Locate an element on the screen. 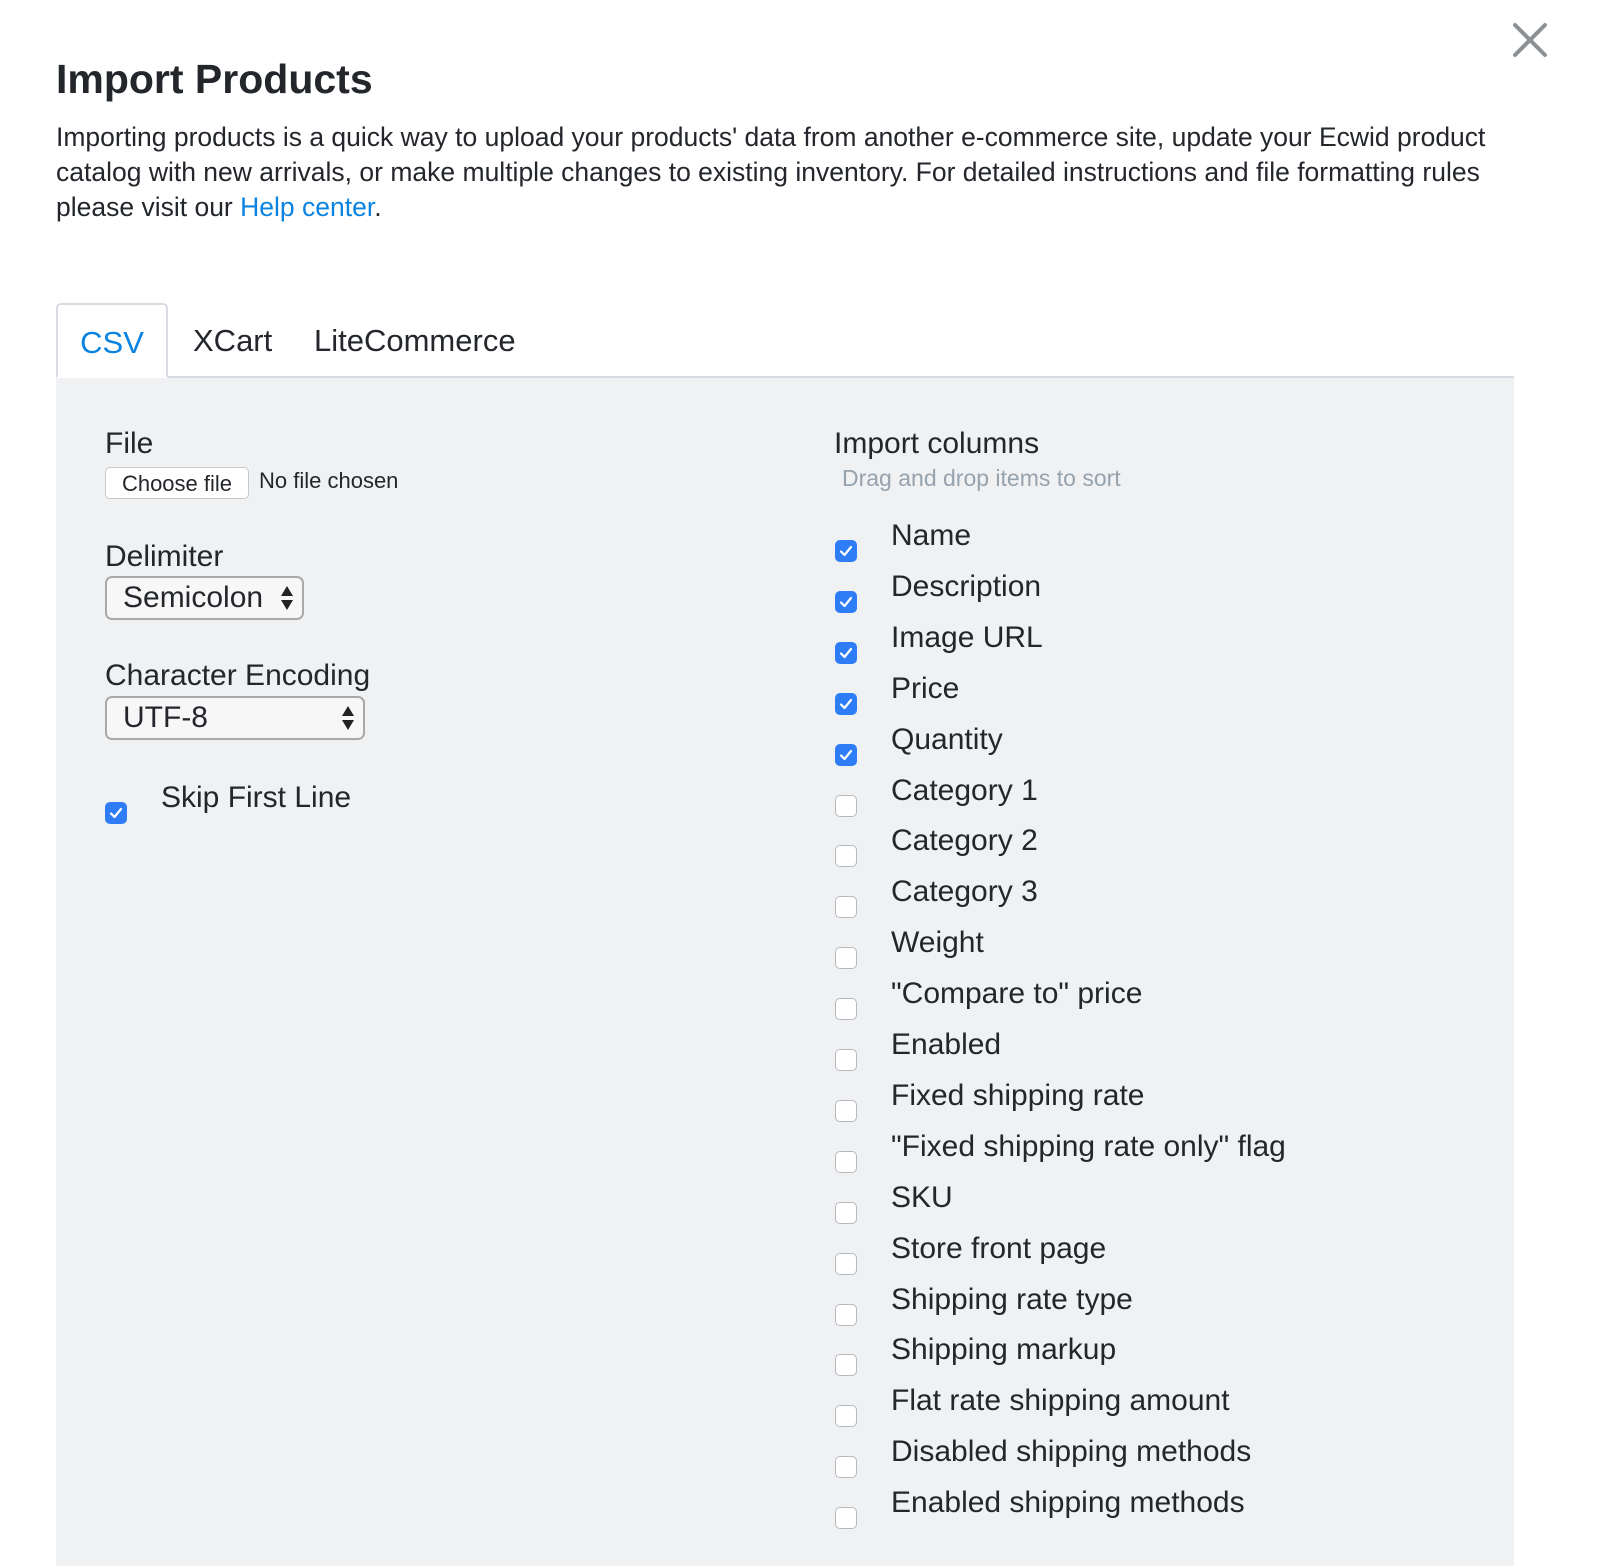 The width and height of the screenshot is (1604, 1566). column-label: Disabled shipping methods is located at coordinates (1071, 1452).